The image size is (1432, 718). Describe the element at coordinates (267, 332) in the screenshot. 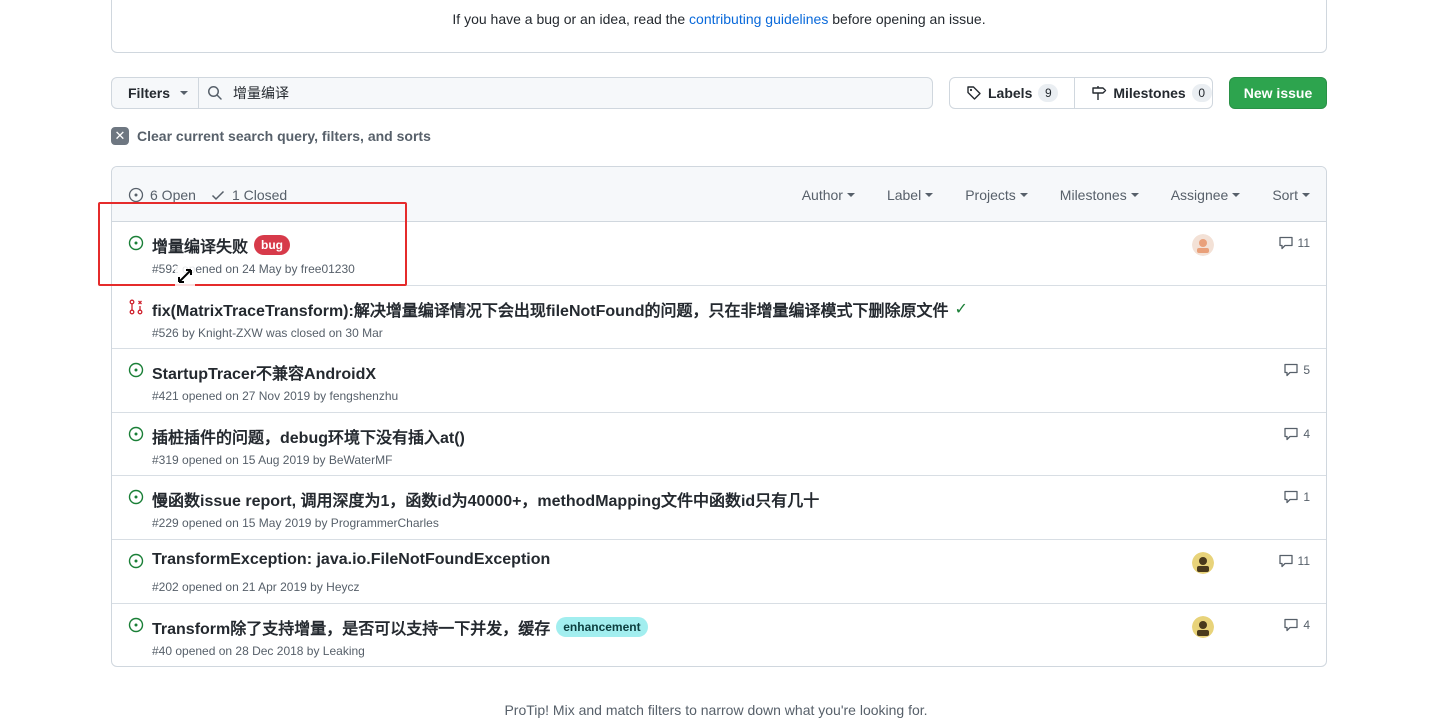

I see `issue-meta: #526 by Knight-ZXW was closed on 30 Mar` at that location.